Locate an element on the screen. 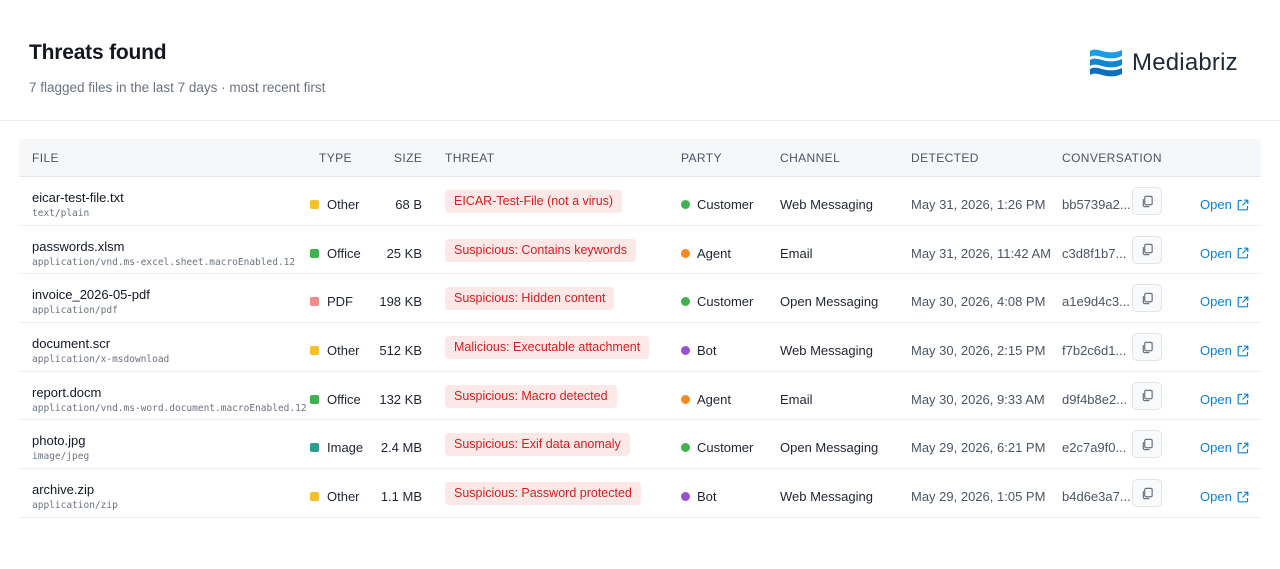 Image resolution: width=1280 pixels, height=569 pixels. column-header-size: SIZE is located at coordinates (408, 158).